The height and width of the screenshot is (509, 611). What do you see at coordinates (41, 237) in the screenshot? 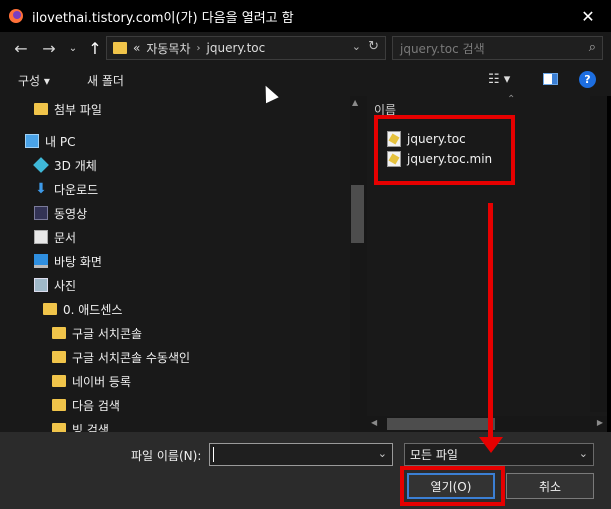
I see `document-icon` at bounding box center [41, 237].